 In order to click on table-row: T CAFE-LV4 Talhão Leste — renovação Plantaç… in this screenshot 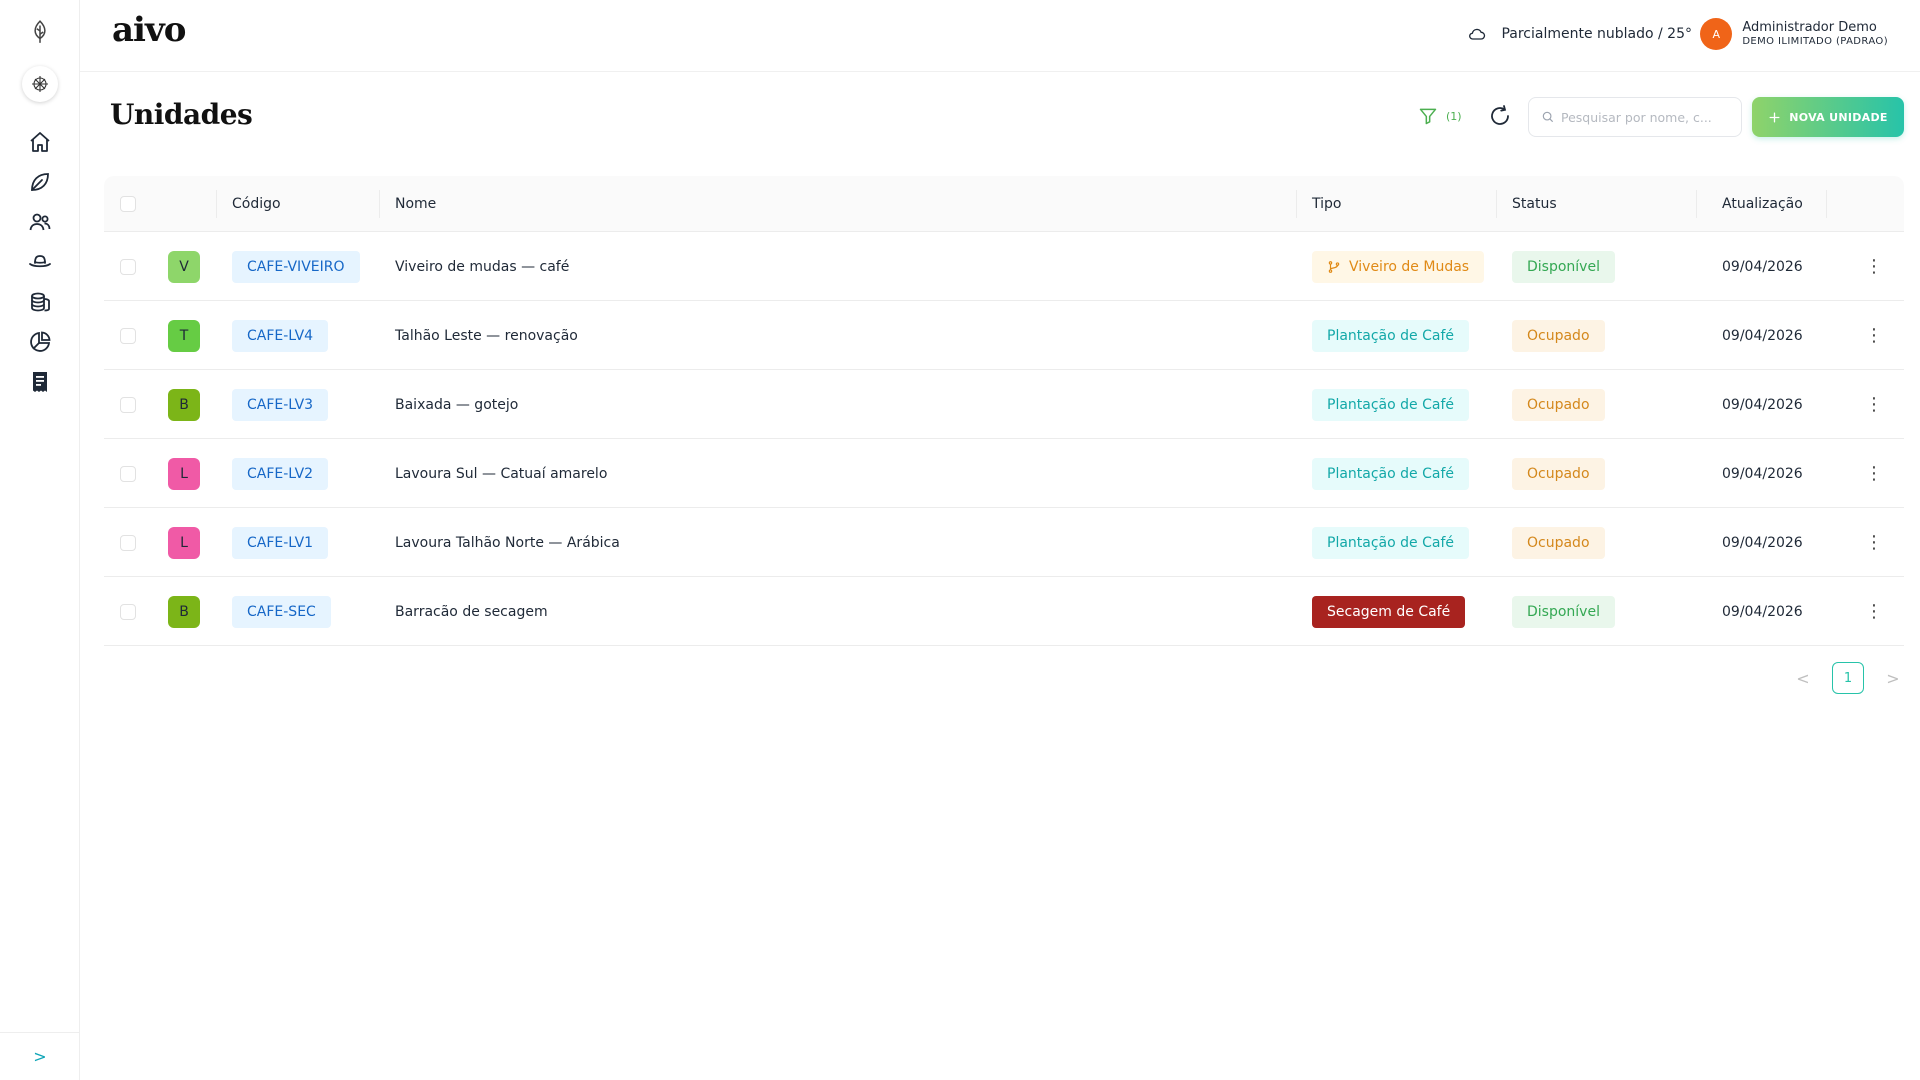, I will do `click(1004, 335)`.